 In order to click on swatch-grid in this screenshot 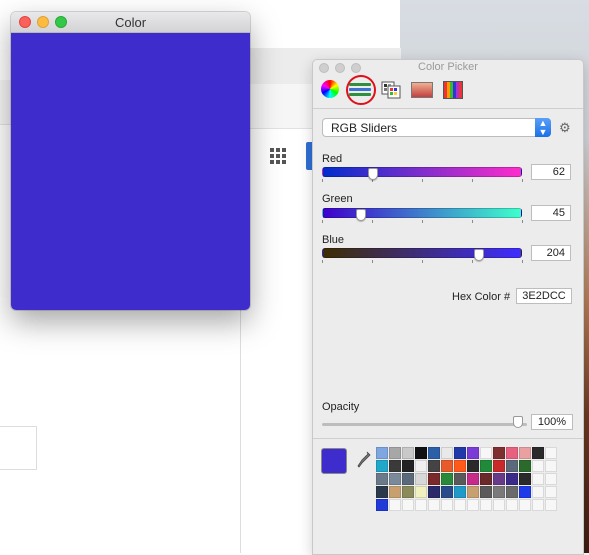, I will do `click(466, 479)`.